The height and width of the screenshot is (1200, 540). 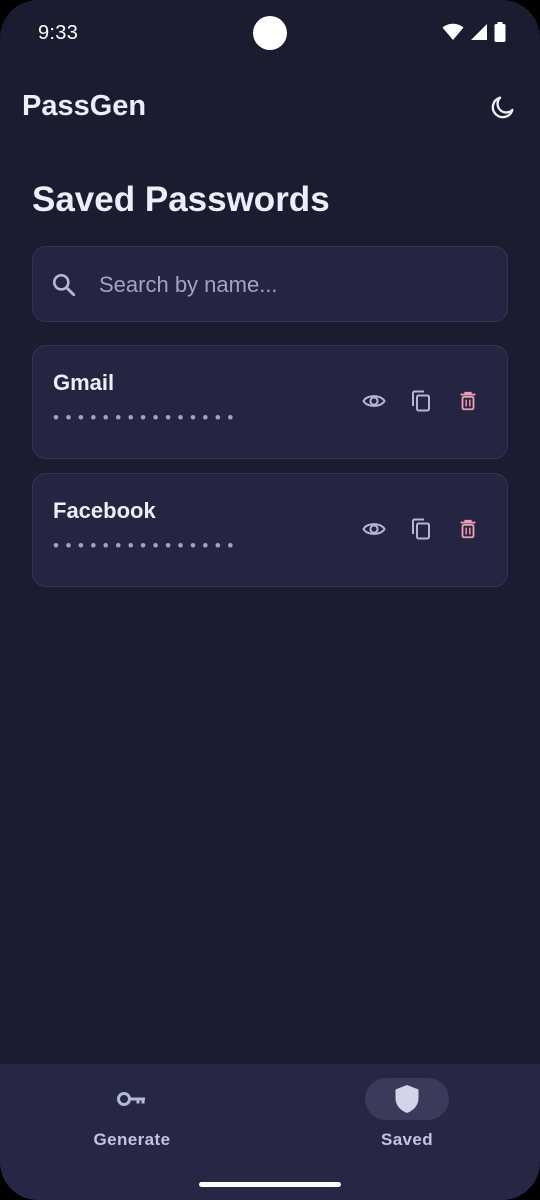 I want to click on moon-icon, so click(x=502, y=107).